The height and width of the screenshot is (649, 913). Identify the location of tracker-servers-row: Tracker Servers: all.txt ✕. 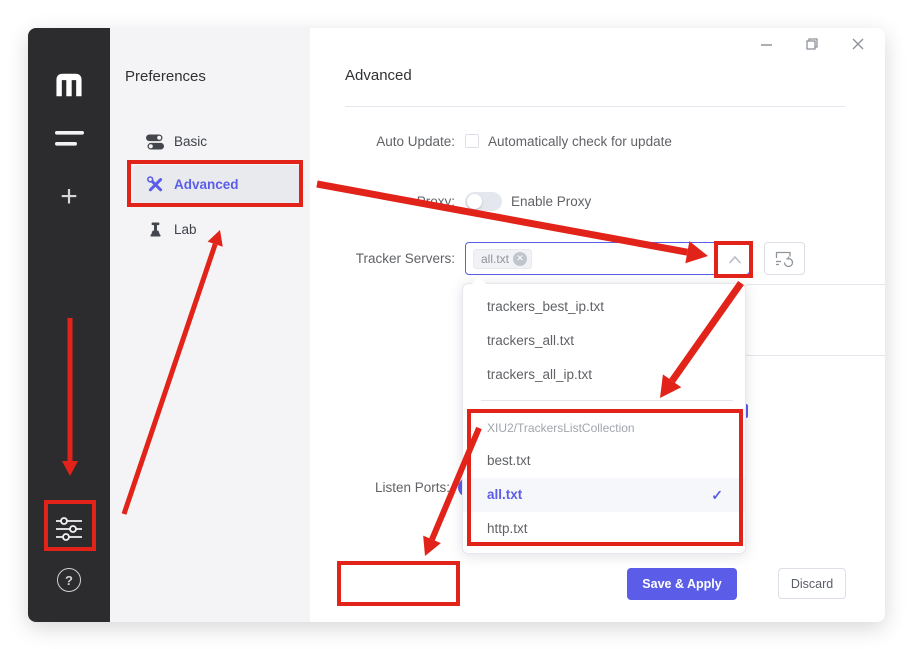
(575, 258).